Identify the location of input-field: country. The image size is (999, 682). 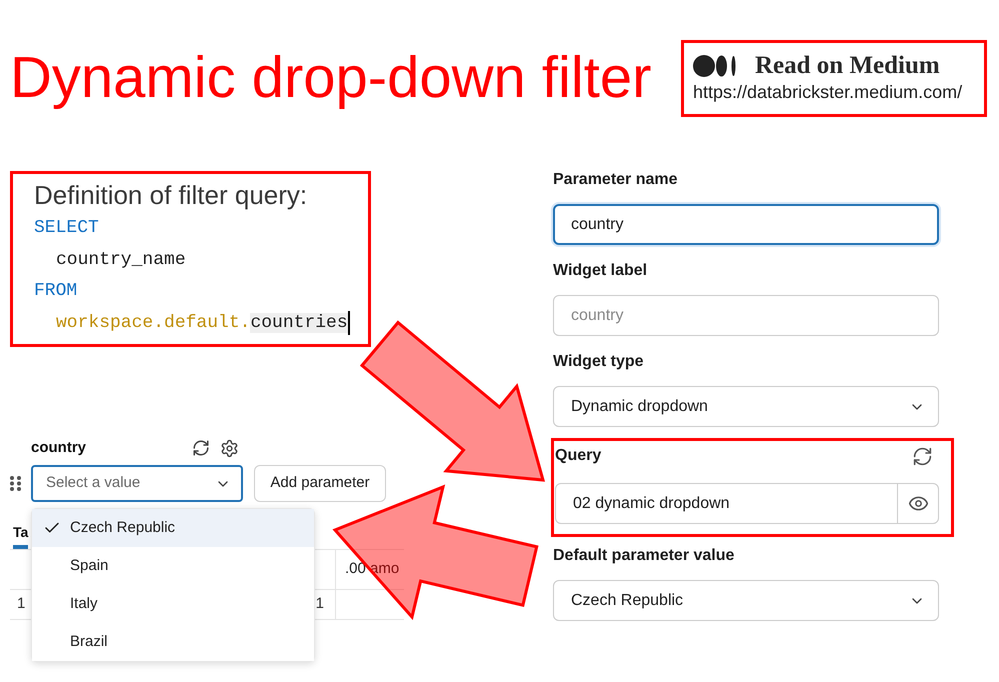
(746, 224).